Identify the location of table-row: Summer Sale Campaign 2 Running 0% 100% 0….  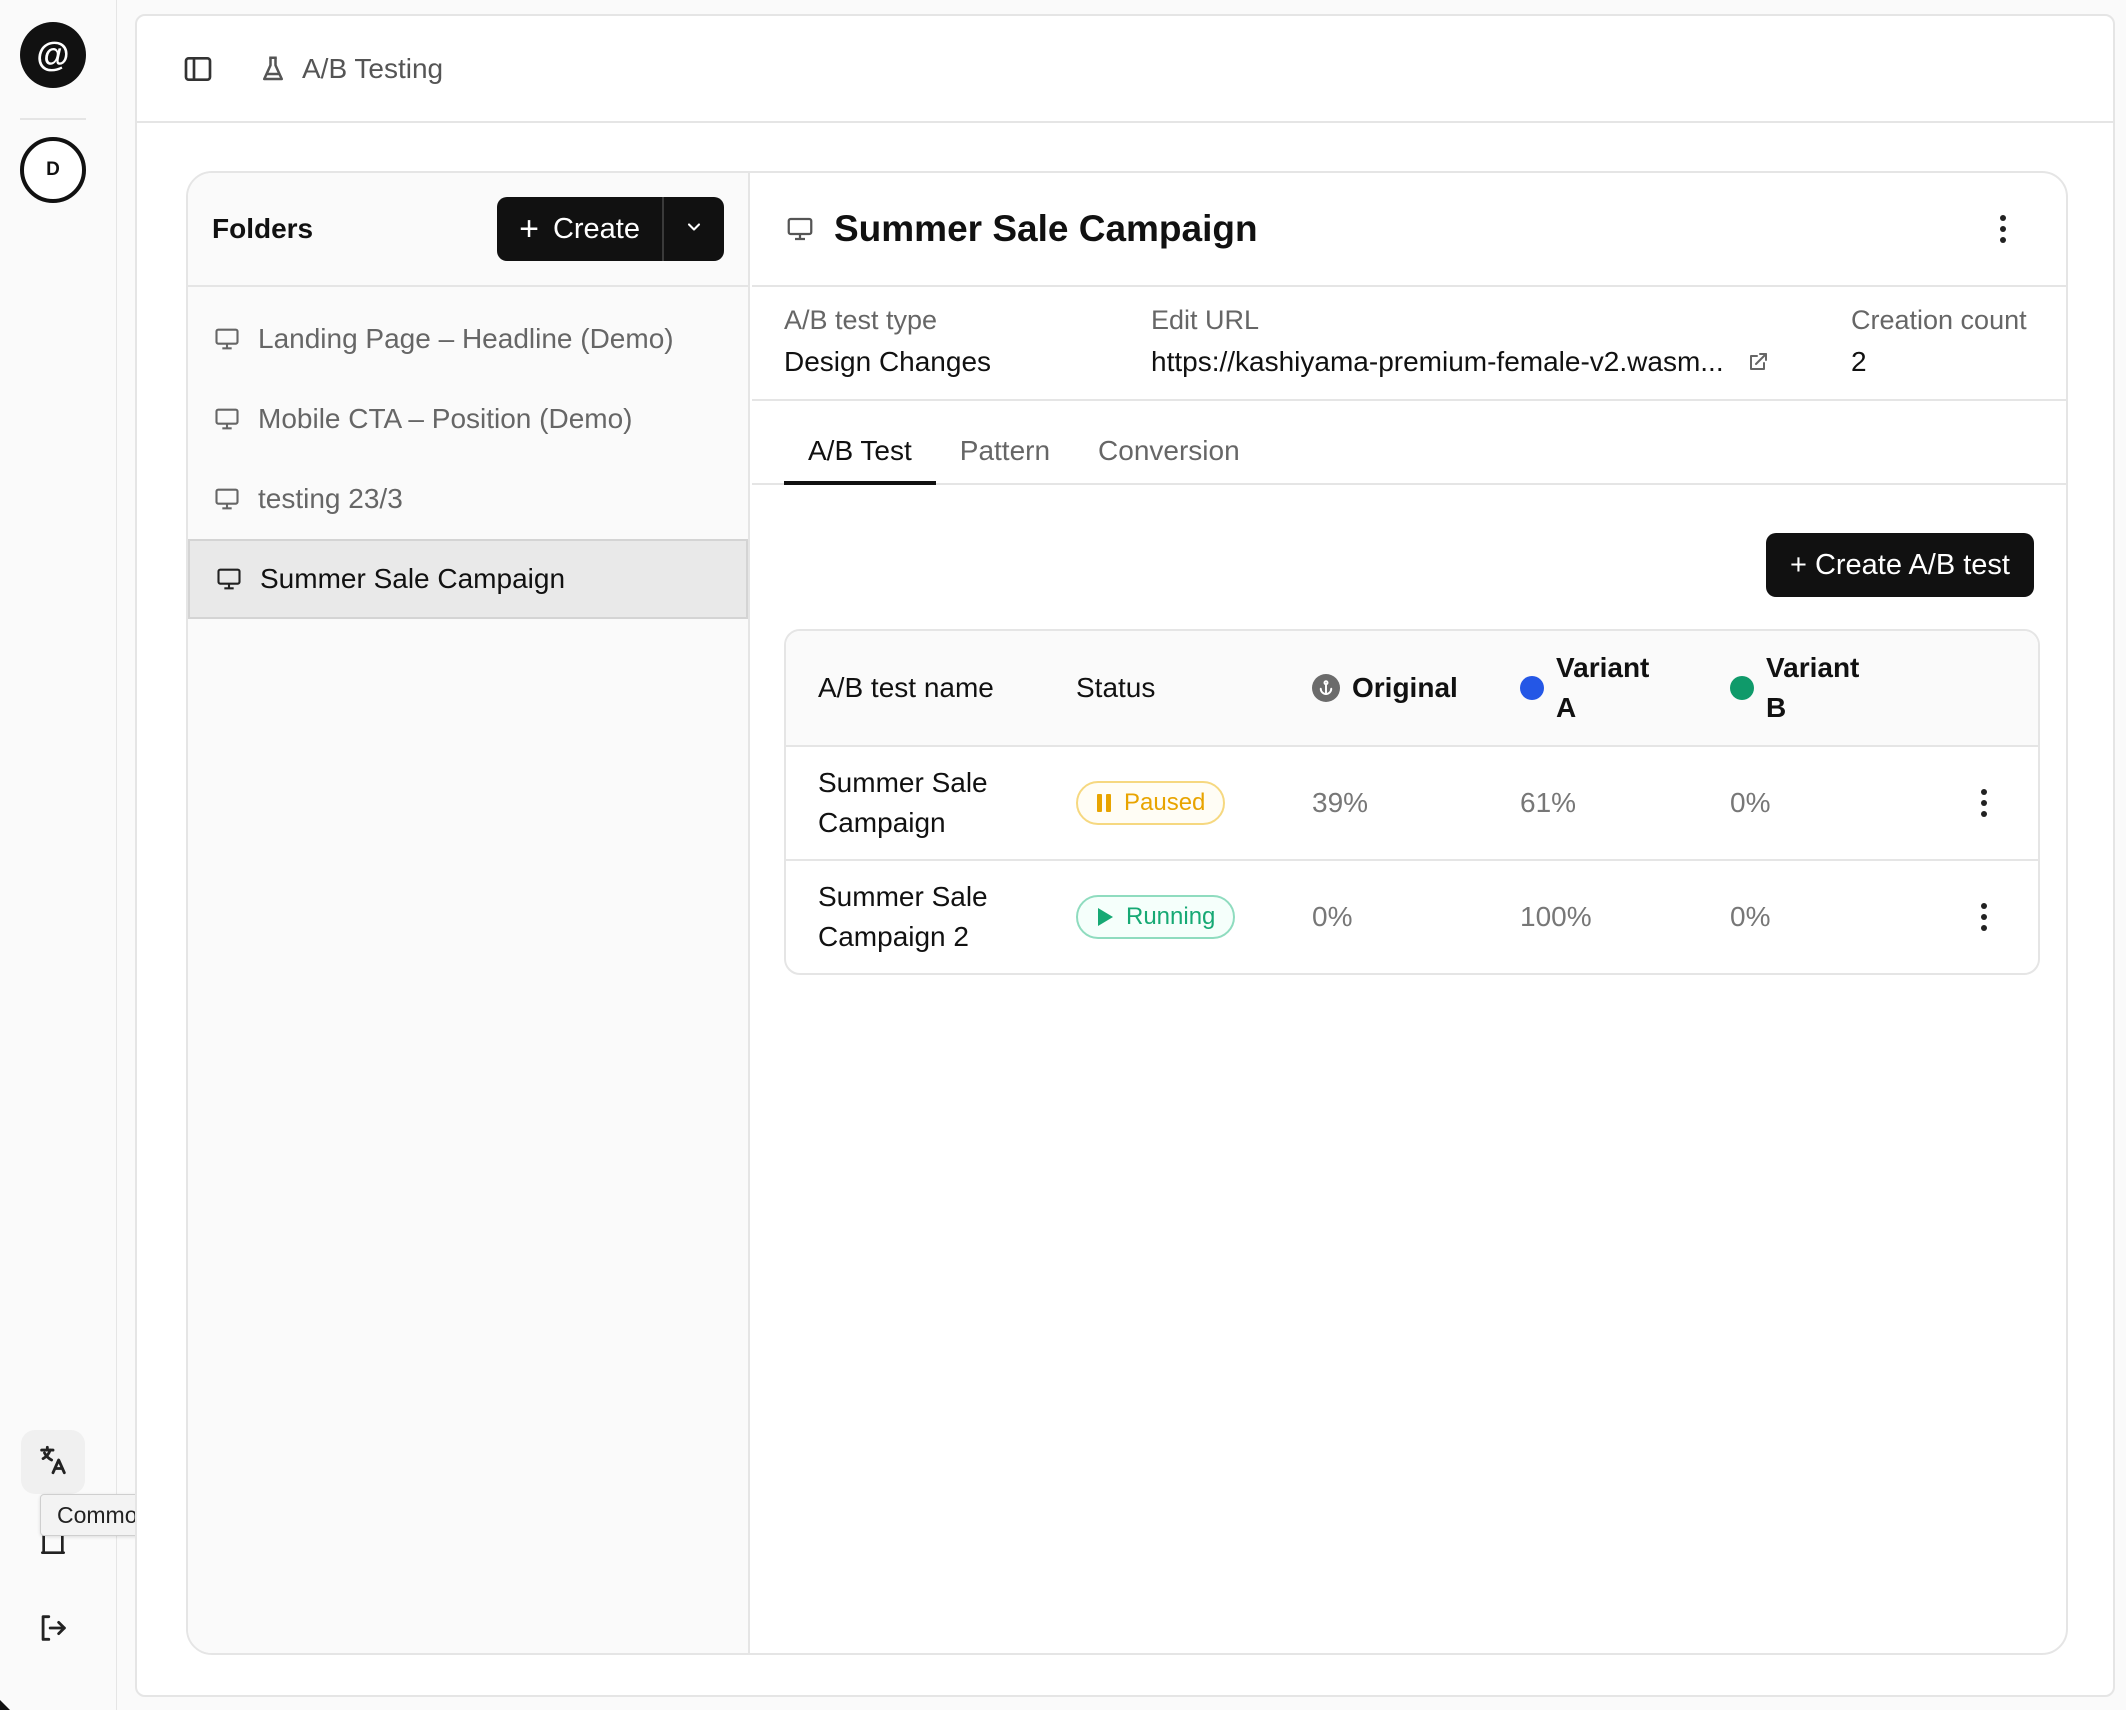
(1412, 916).